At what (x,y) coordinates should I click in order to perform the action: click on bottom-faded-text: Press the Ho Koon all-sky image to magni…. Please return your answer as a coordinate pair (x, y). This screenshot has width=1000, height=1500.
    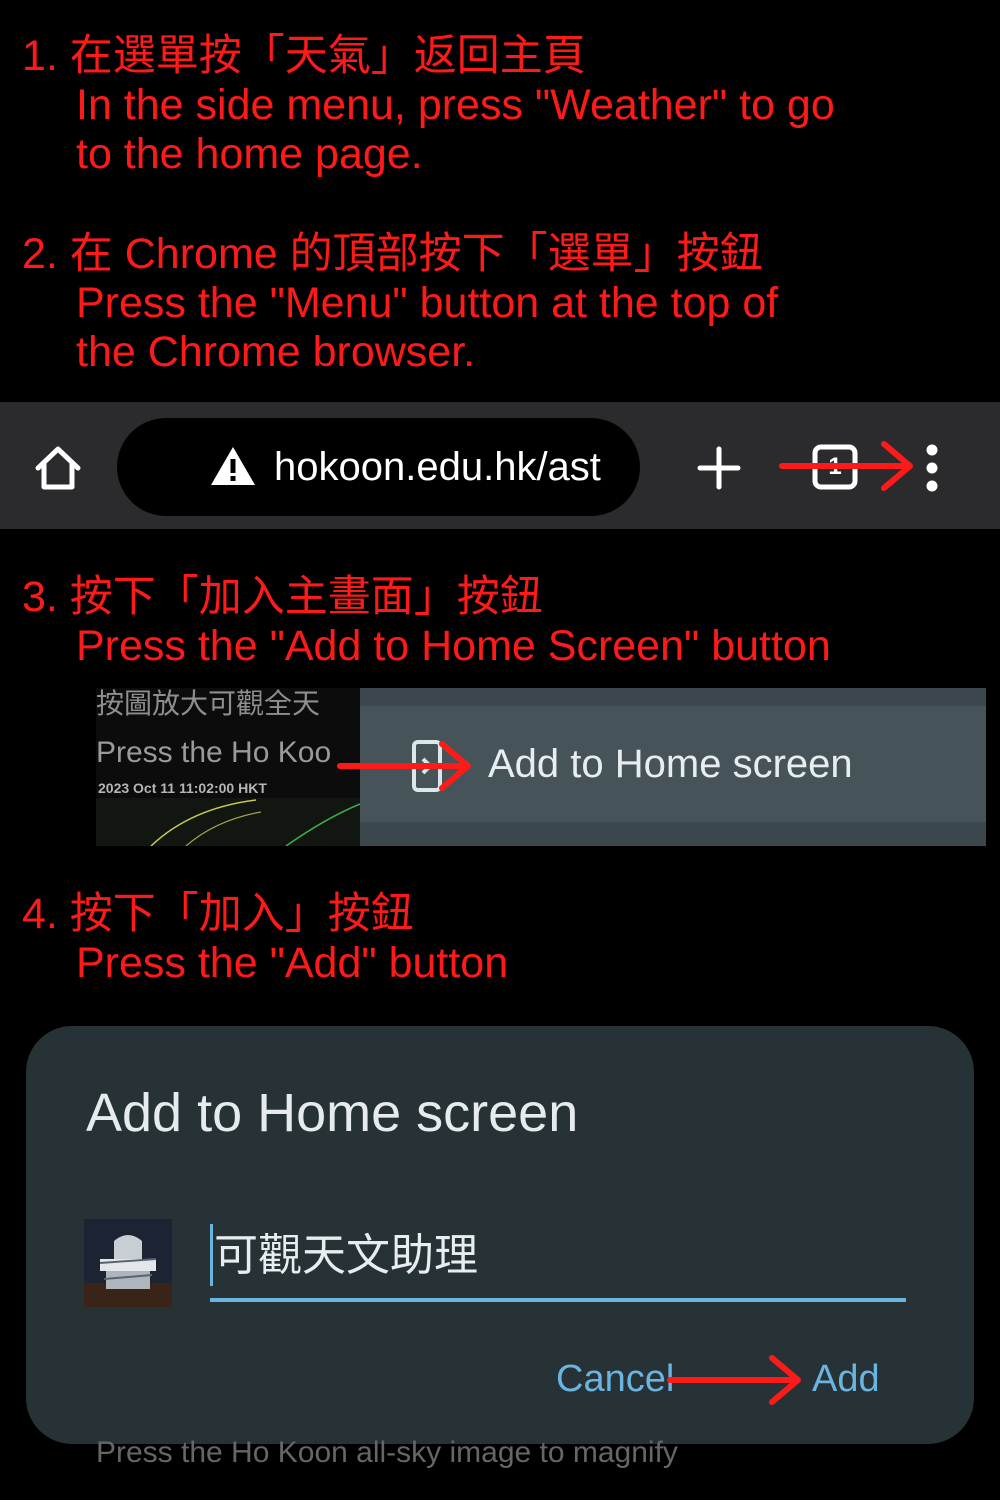
    Looking at the image, I should click on (387, 1452).